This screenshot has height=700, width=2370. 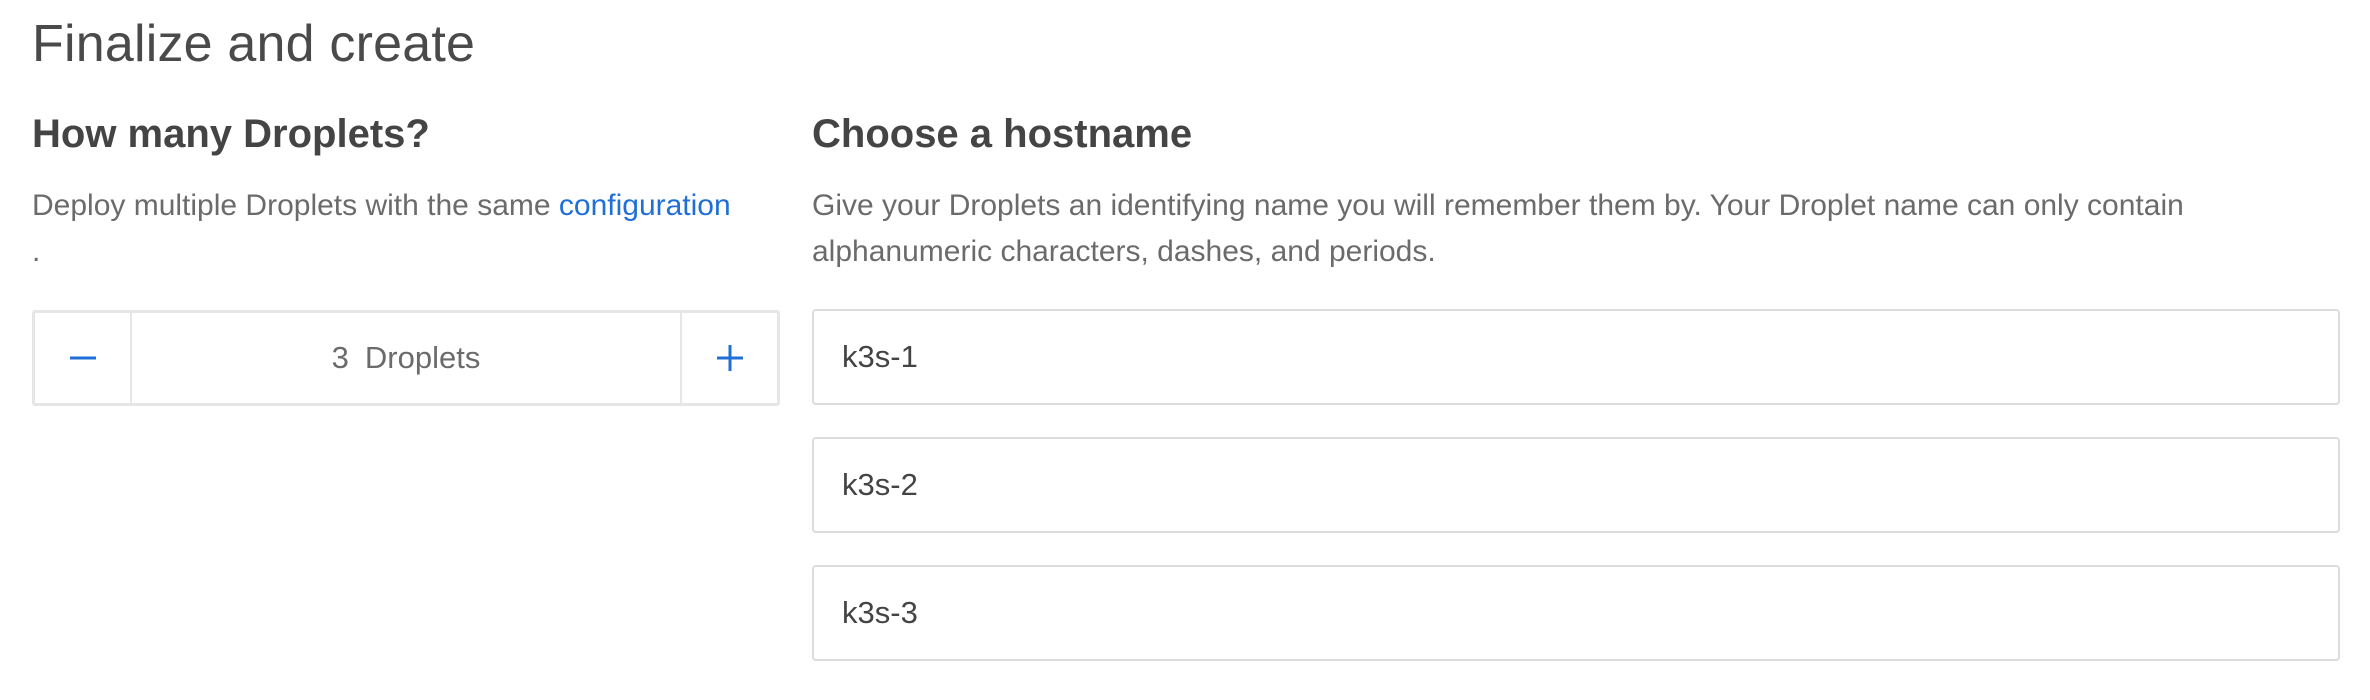 What do you see at coordinates (36, 251) in the screenshot?
I see `description-period: .` at bounding box center [36, 251].